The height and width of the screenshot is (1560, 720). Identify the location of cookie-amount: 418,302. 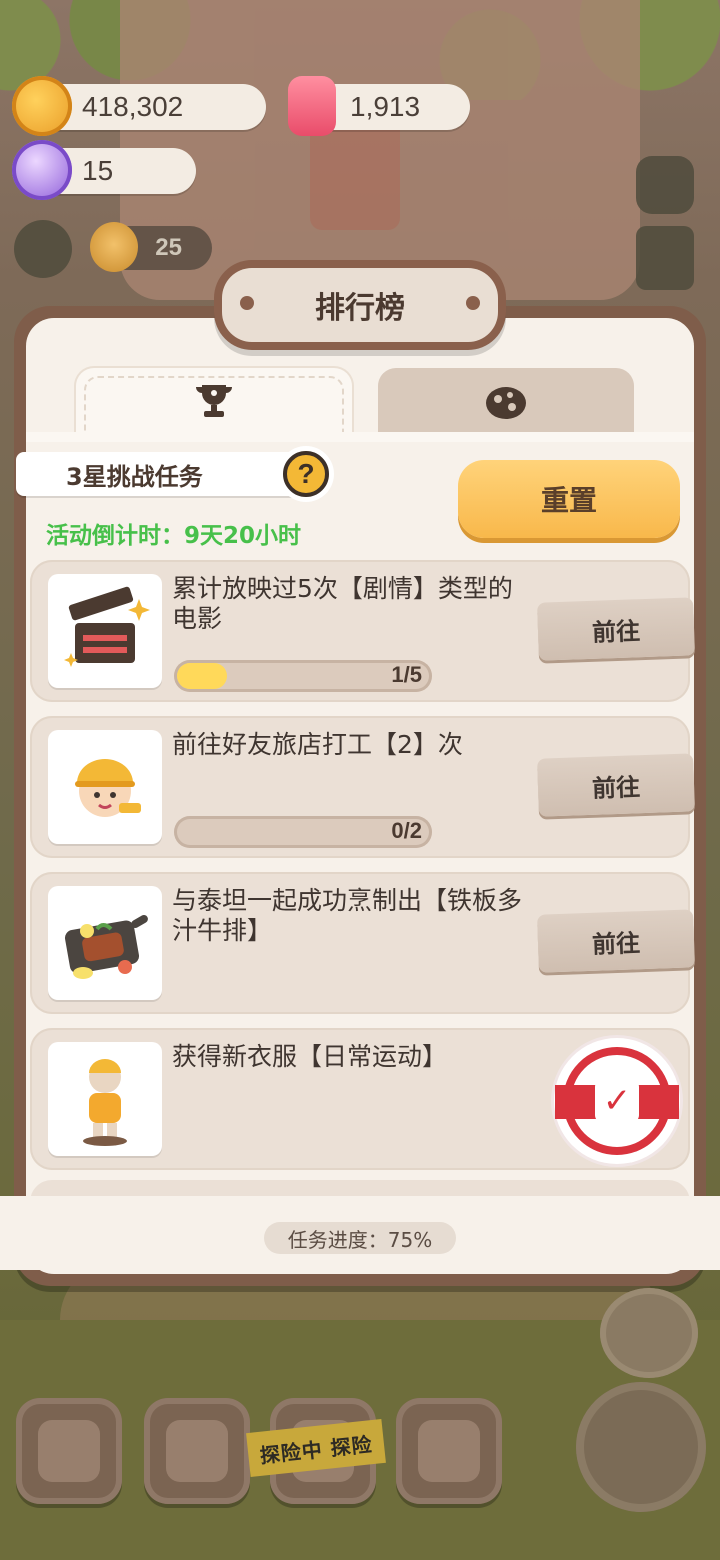
(133, 106).